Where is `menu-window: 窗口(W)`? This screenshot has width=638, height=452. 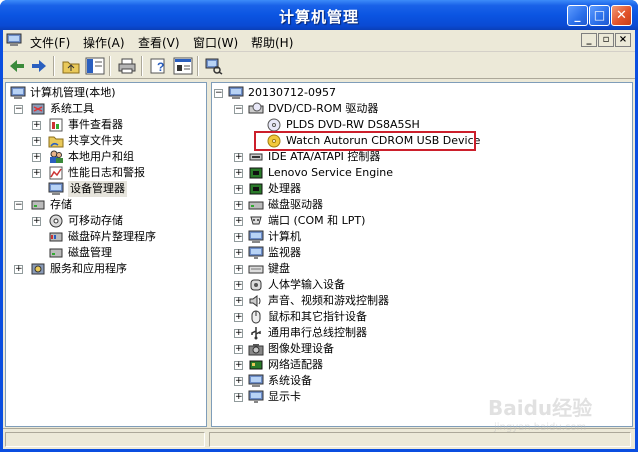 menu-window: 窗口(W) is located at coordinates (215, 42).